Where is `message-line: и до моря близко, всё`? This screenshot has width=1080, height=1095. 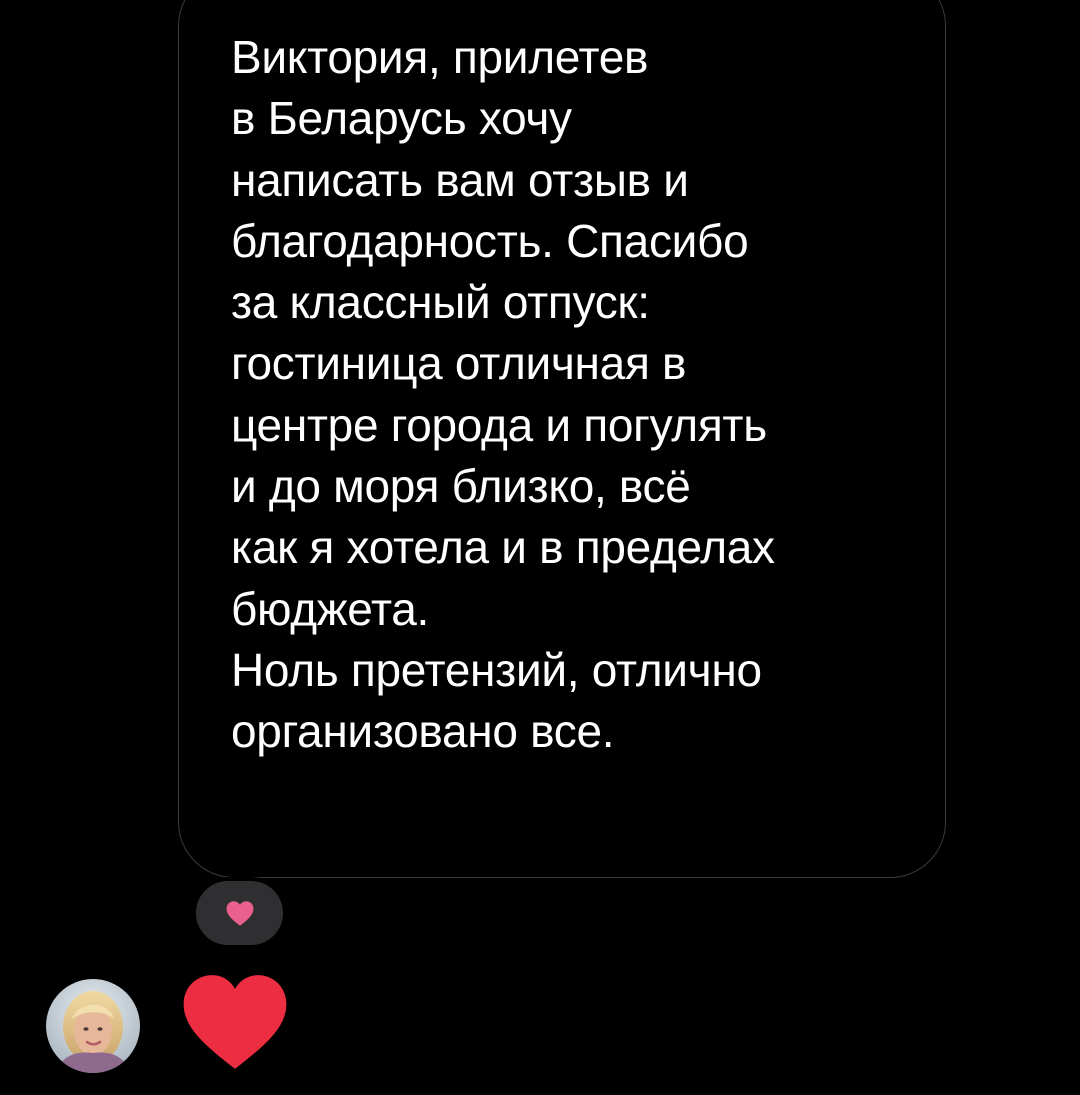
message-line: и до моря близко, всё is located at coordinates (461, 486).